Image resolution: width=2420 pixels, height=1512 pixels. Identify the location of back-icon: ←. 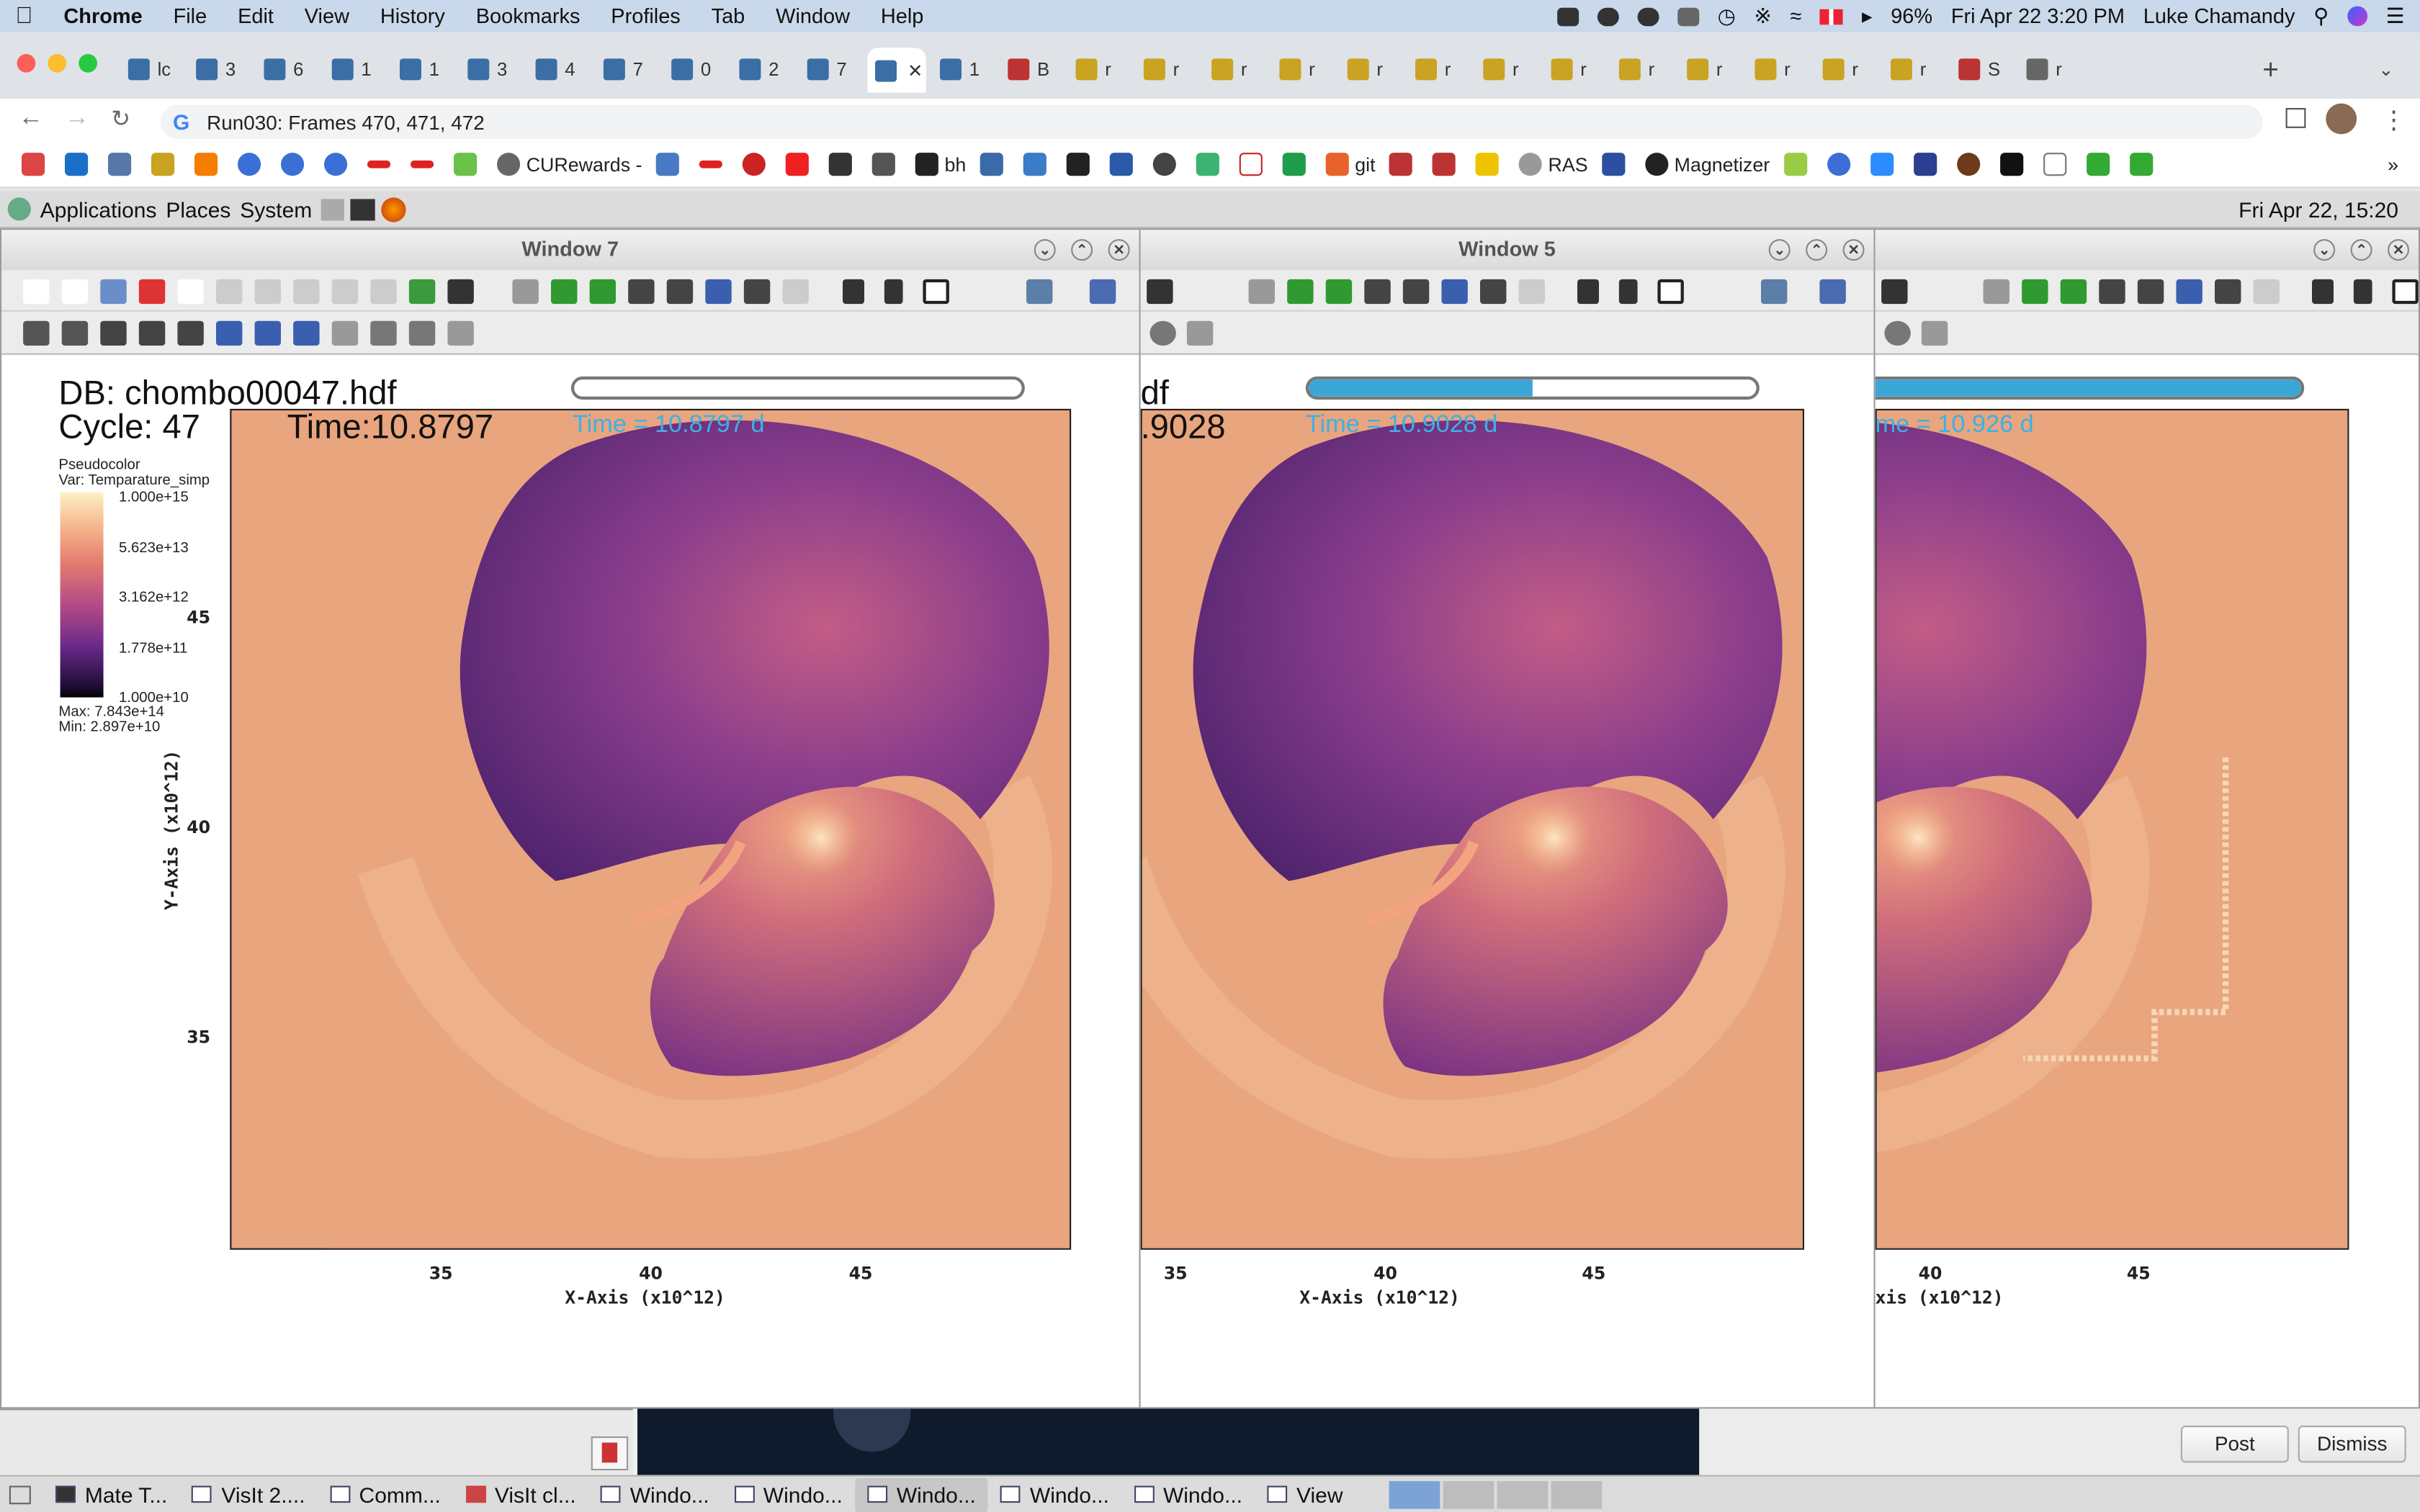
(31, 119).